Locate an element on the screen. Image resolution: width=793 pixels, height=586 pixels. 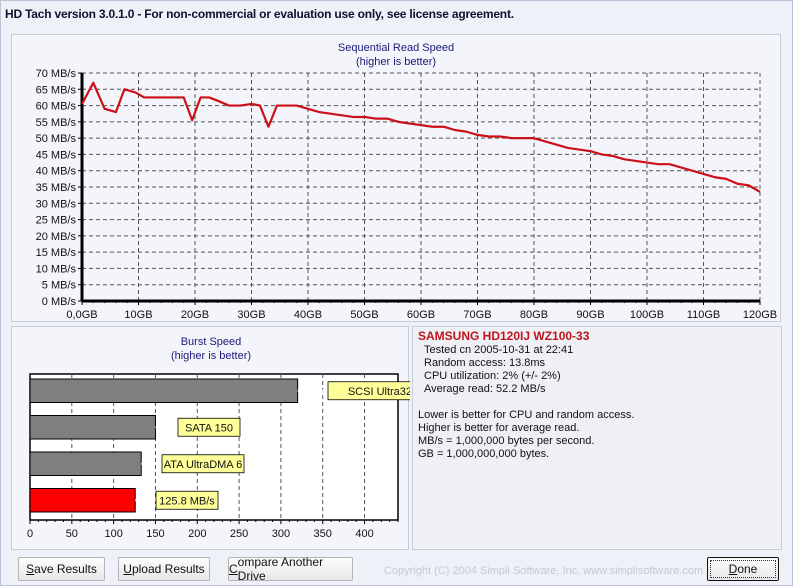
x-tick-label: 0 is located at coordinates (30, 534).